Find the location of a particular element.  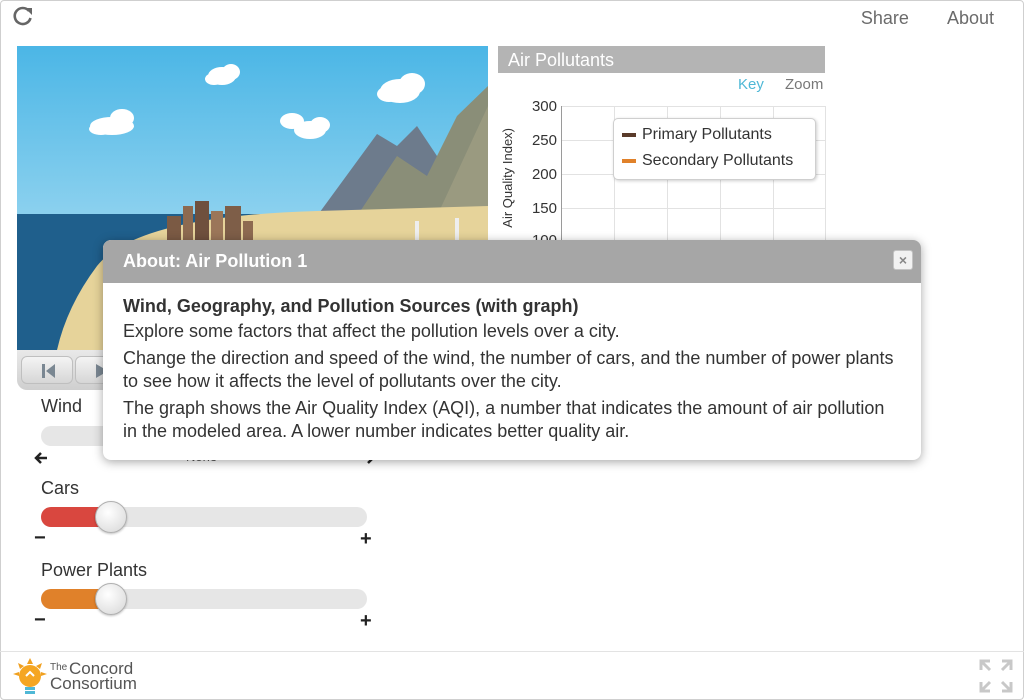

graph-title: Air Pollutants is located at coordinates (661, 59).